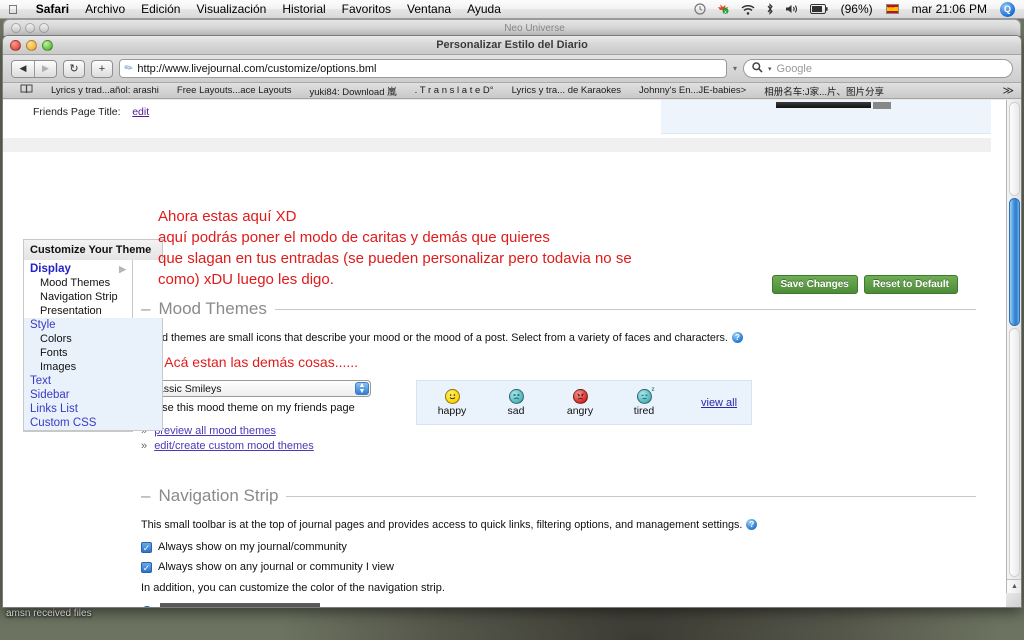  I want to click on window-title: Personalizar Estilo del Diario, so click(512, 45).